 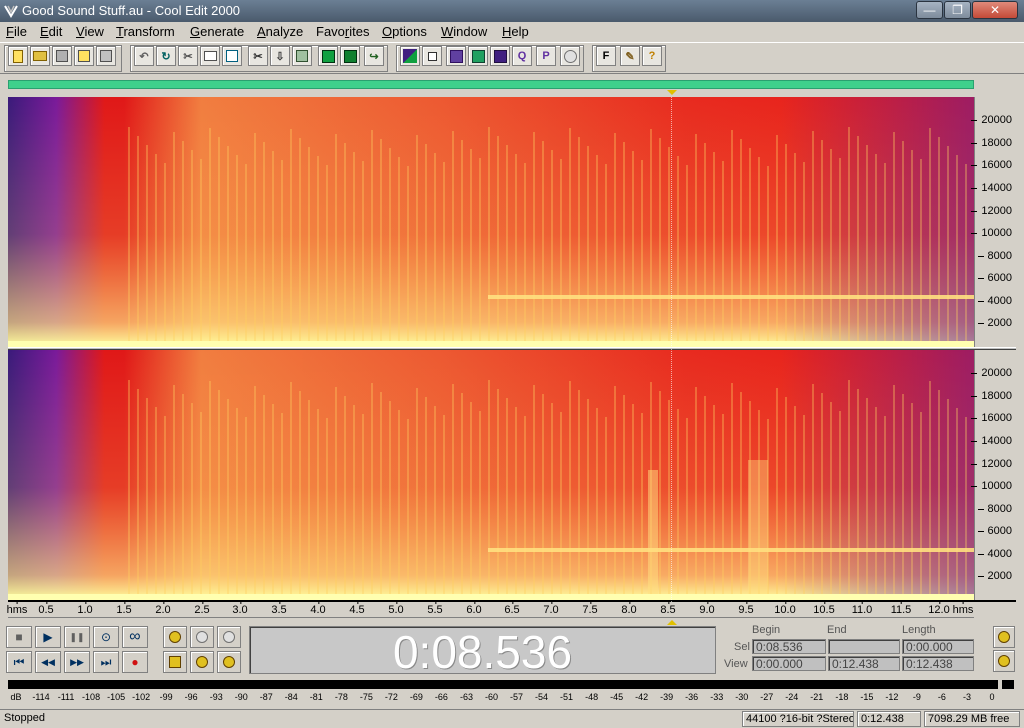 I want to click on waveform-view-button, so click(x=410, y=56).